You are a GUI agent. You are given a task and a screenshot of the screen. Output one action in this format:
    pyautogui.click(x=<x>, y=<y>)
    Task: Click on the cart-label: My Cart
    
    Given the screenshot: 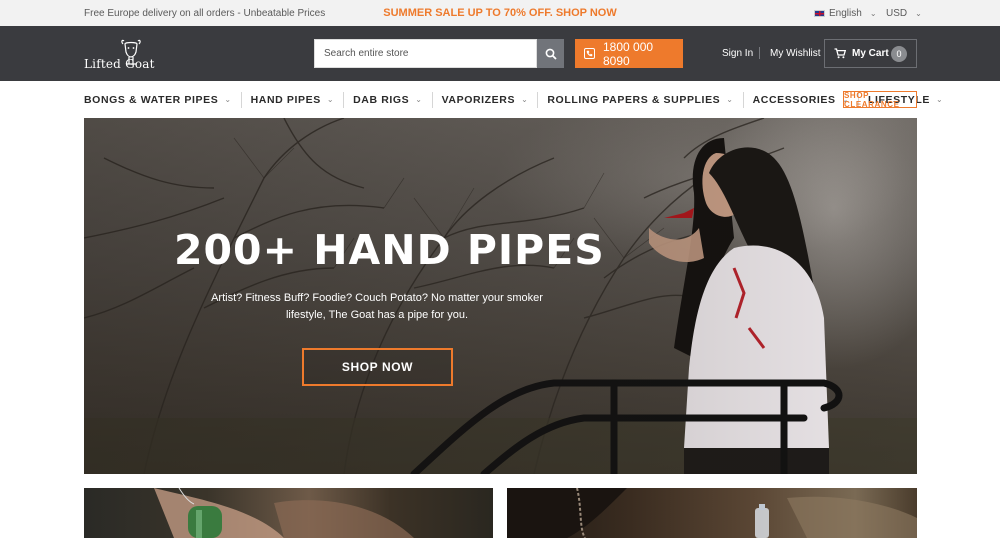 What is the action you would take?
    pyautogui.click(x=870, y=53)
    